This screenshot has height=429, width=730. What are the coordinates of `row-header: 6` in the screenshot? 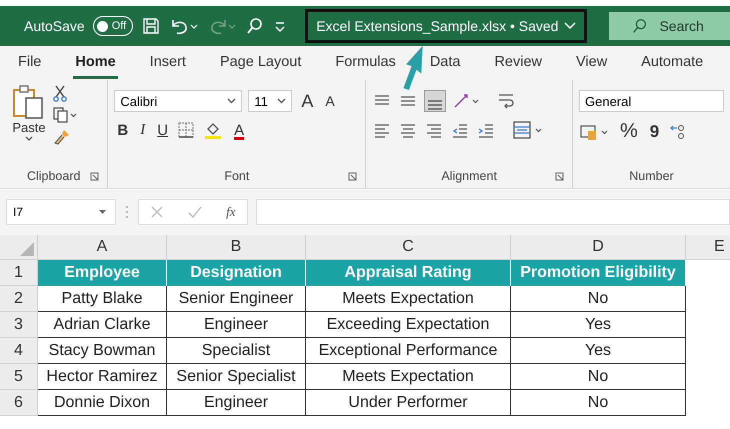 It's located at (19, 403).